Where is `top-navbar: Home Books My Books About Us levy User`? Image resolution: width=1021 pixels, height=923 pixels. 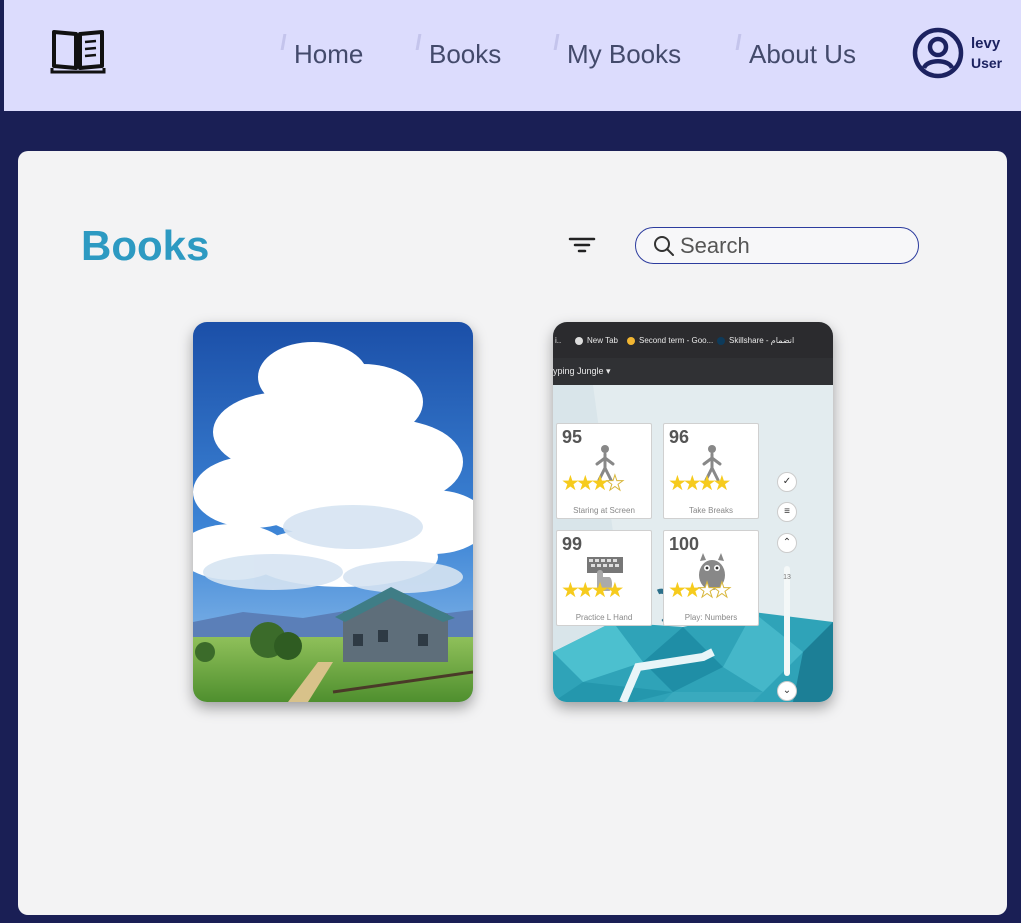 top-navbar: Home Books My Books About Us levy User is located at coordinates (512, 55).